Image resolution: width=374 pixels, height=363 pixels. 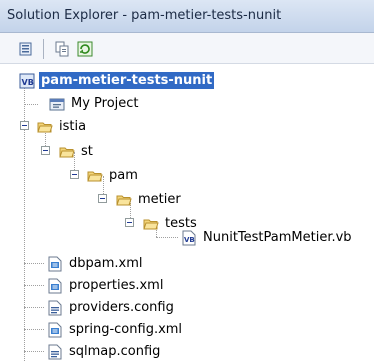 What do you see at coordinates (106, 263) in the screenshot?
I see `file-label: dbpam.xml` at bounding box center [106, 263].